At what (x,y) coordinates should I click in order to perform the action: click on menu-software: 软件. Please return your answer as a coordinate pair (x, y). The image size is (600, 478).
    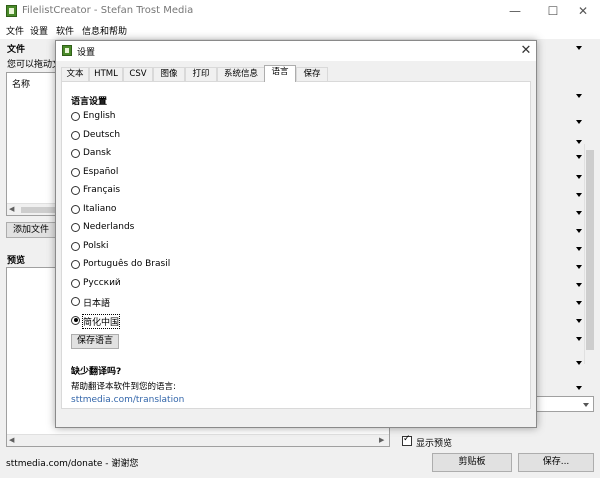
    Looking at the image, I should click on (65, 30).